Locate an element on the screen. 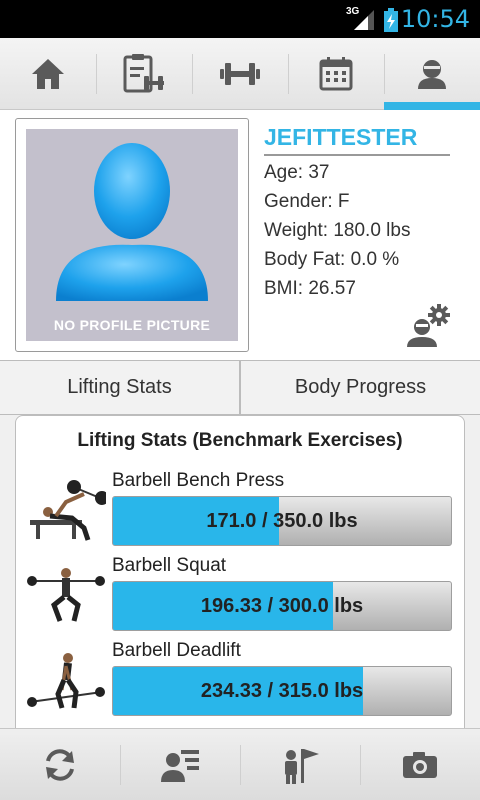  bottom-action-bar is located at coordinates (240, 764).